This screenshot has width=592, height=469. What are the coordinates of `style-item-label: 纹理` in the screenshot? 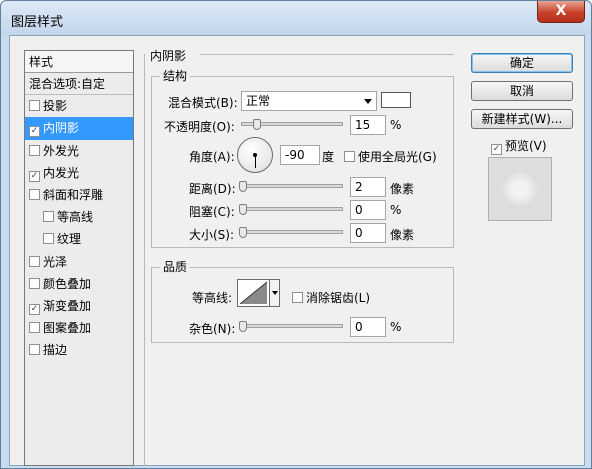 It's located at (69, 239).